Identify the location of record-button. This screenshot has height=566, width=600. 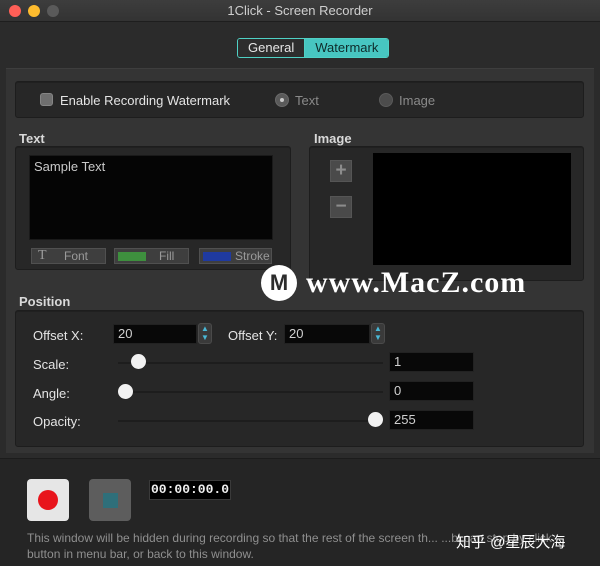
(48, 500).